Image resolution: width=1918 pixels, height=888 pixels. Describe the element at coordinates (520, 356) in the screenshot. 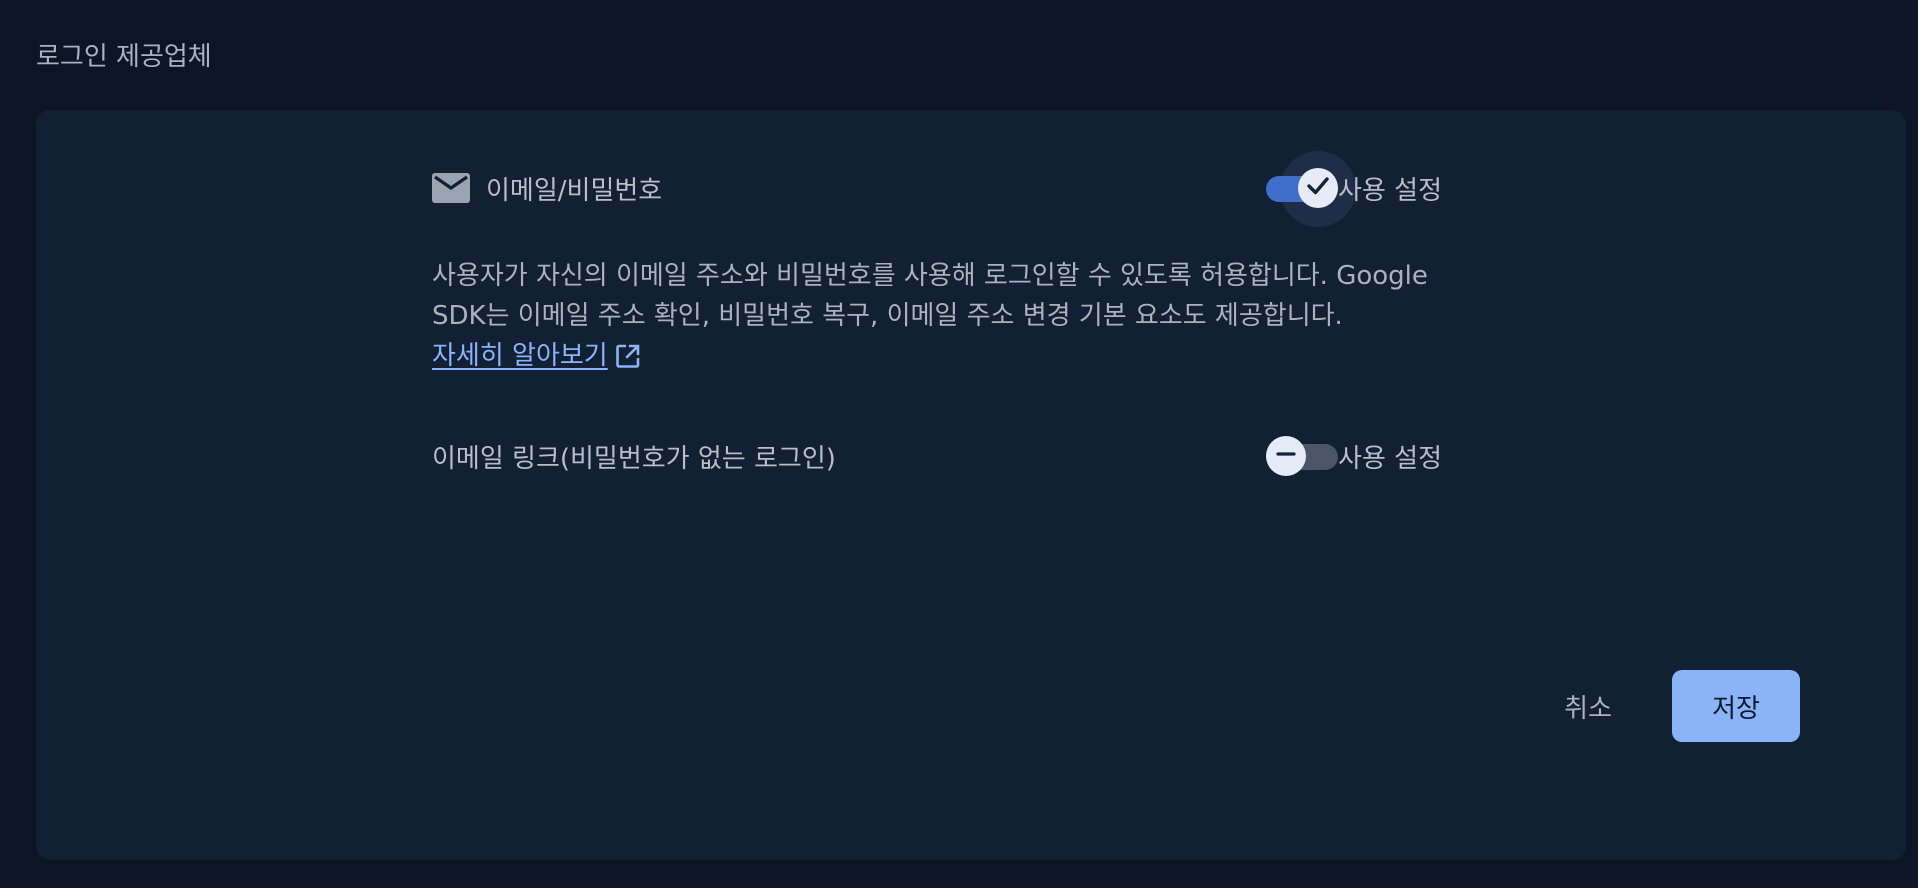

I see `learn-more-label: 자세히 알아보기` at that location.